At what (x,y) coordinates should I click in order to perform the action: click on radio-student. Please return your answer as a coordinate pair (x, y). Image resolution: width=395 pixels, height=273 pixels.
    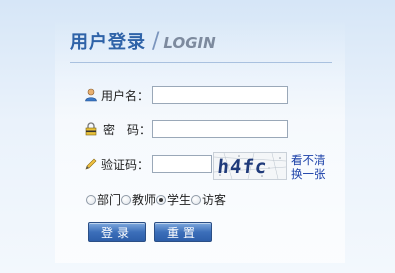
    Looking at the image, I should click on (161, 199).